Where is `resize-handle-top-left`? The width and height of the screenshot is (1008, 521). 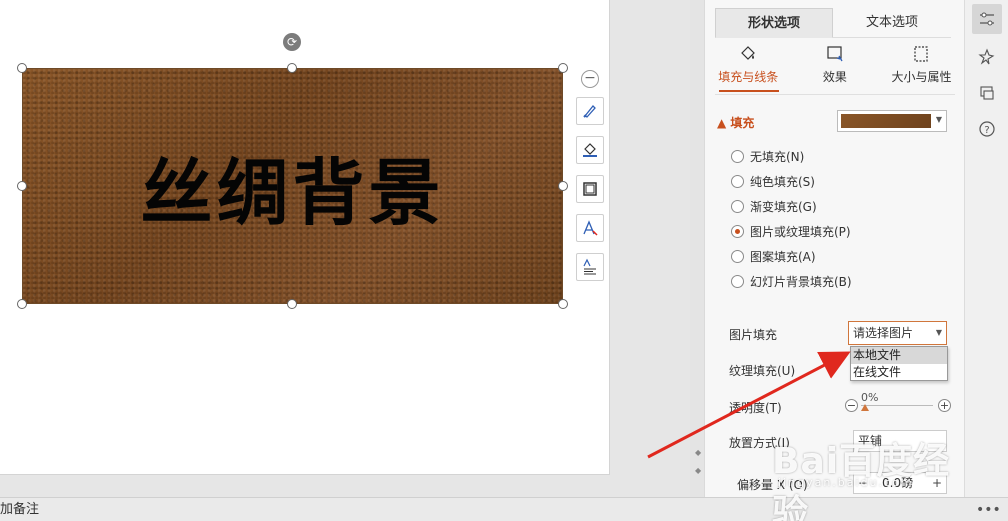
resize-handle-top-left is located at coordinates (22, 68).